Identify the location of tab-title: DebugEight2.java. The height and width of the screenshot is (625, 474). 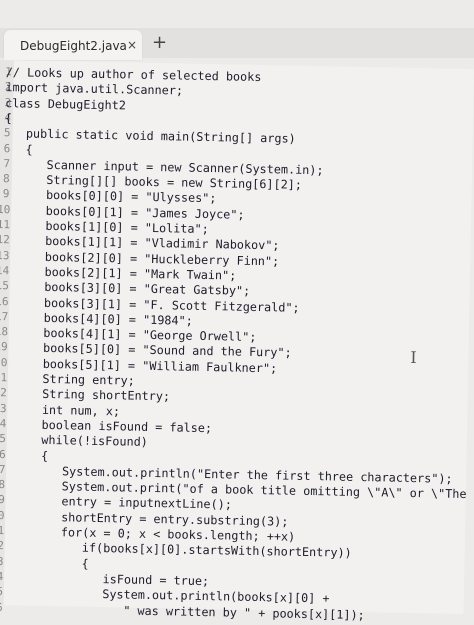
(73, 46).